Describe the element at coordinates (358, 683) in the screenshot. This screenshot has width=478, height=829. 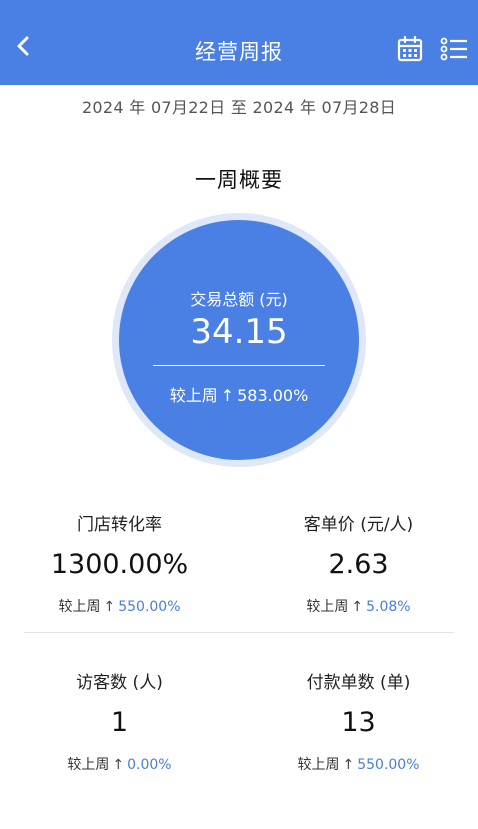
I see `metric-label: 付款单数 (单)` at that location.